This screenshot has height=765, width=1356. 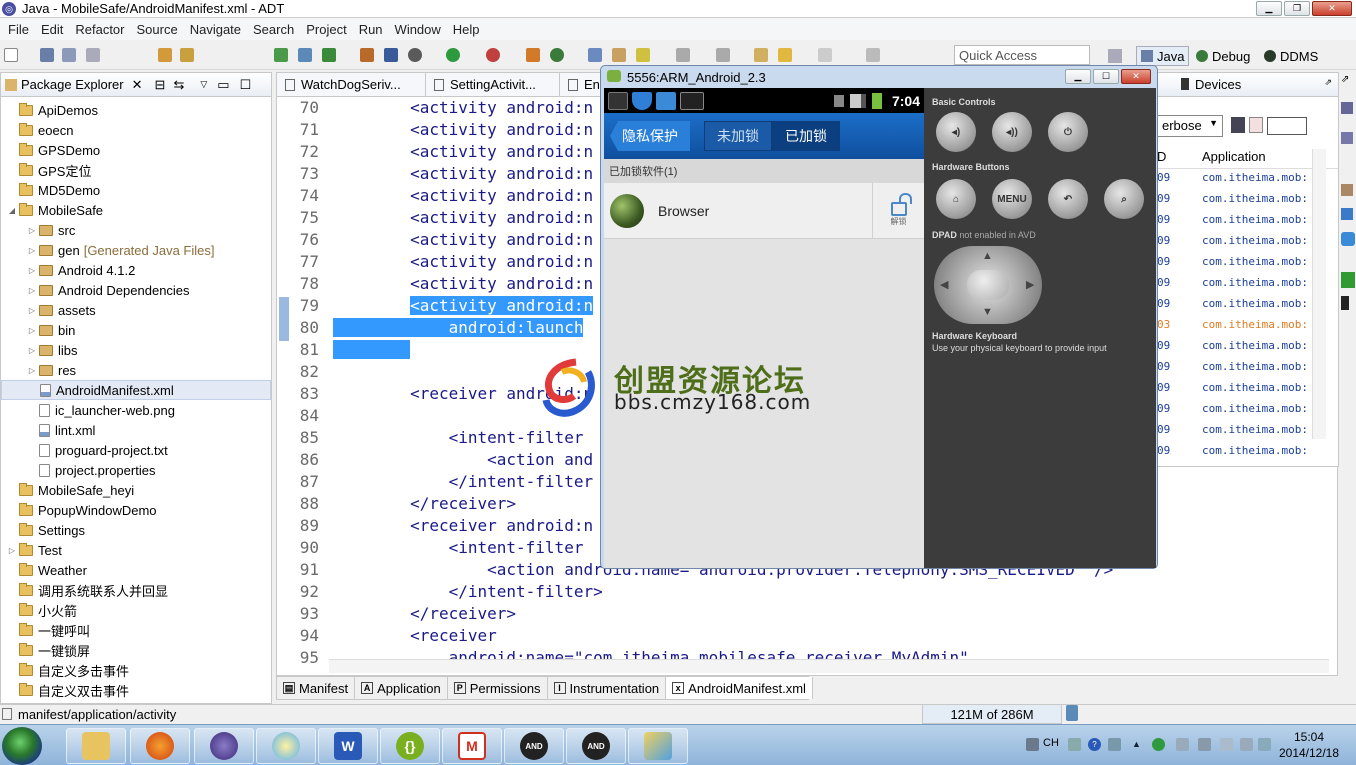 What do you see at coordinates (93, 55) in the screenshot?
I see `print-icon` at bounding box center [93, 55].